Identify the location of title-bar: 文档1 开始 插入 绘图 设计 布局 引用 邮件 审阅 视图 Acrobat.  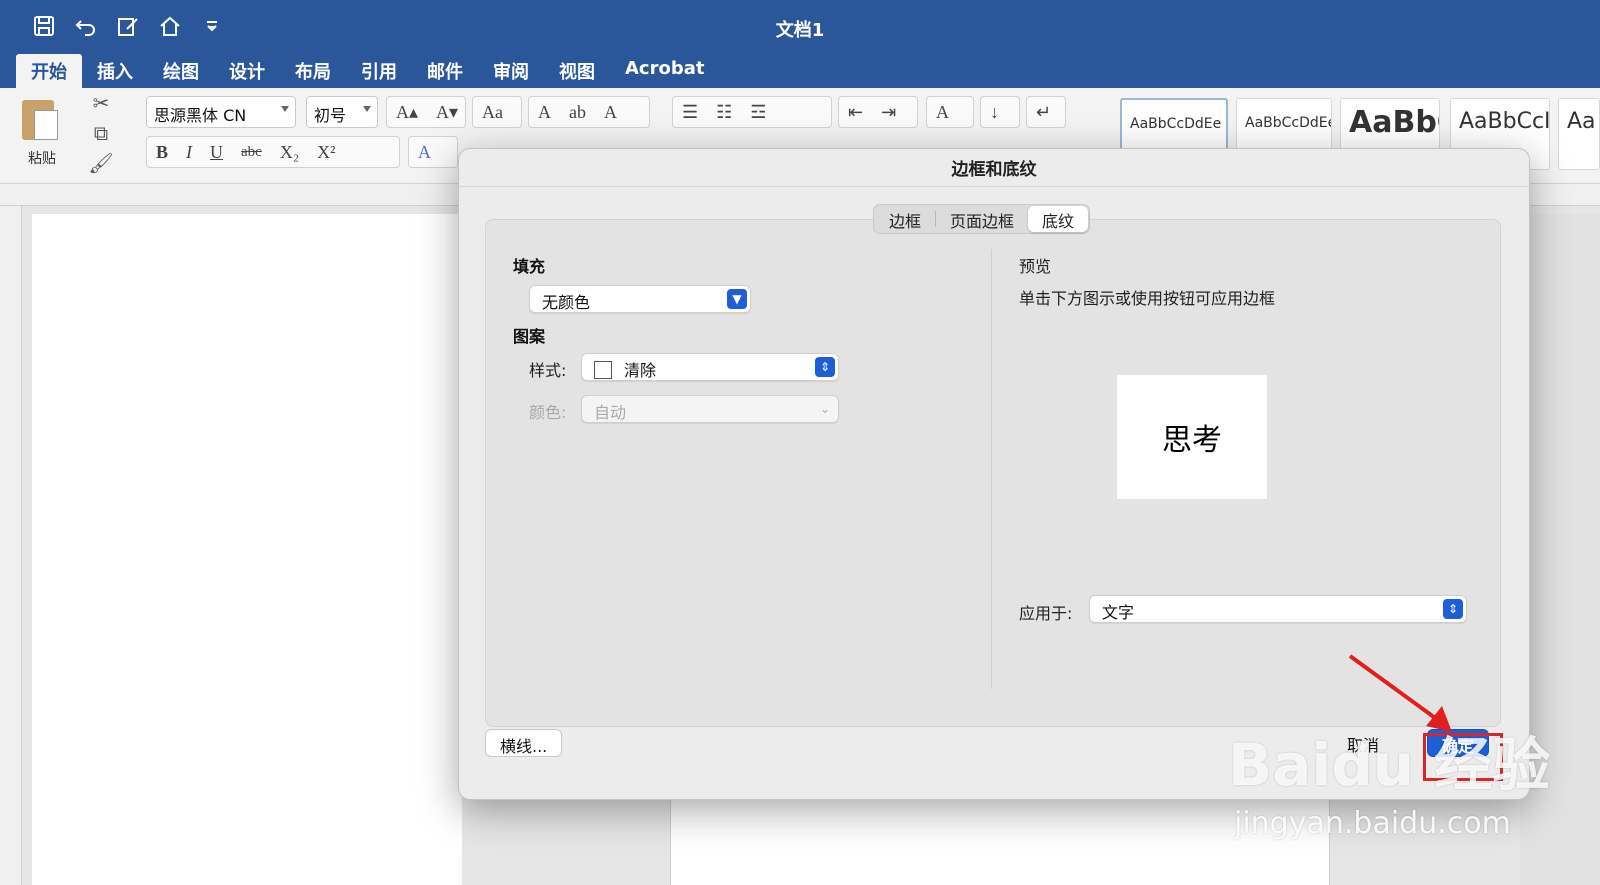
(800, 44).